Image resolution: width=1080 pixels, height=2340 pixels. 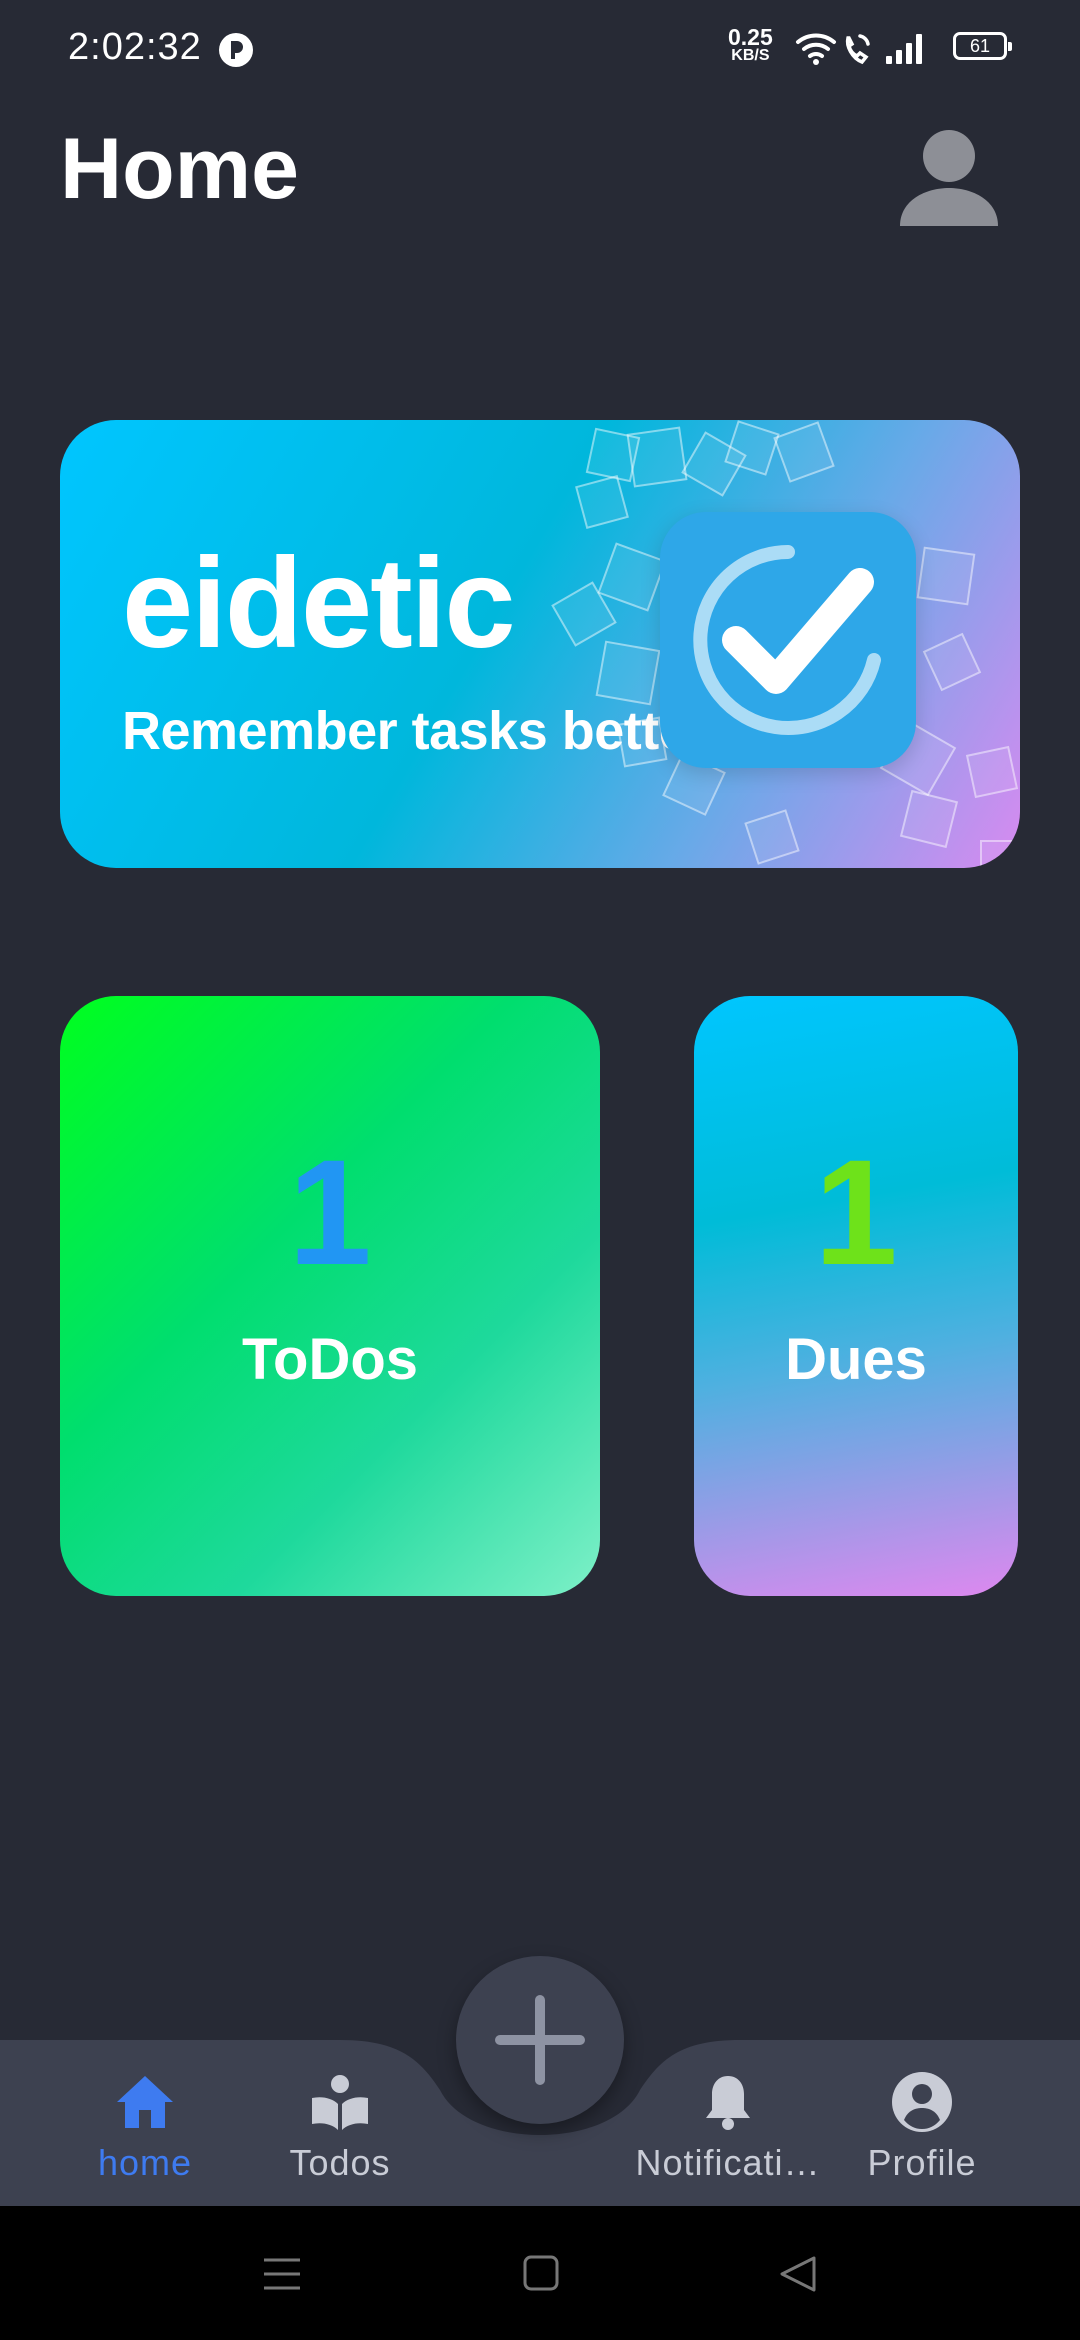 I want to click on nav-home: home, so click(x=145, y=2125).